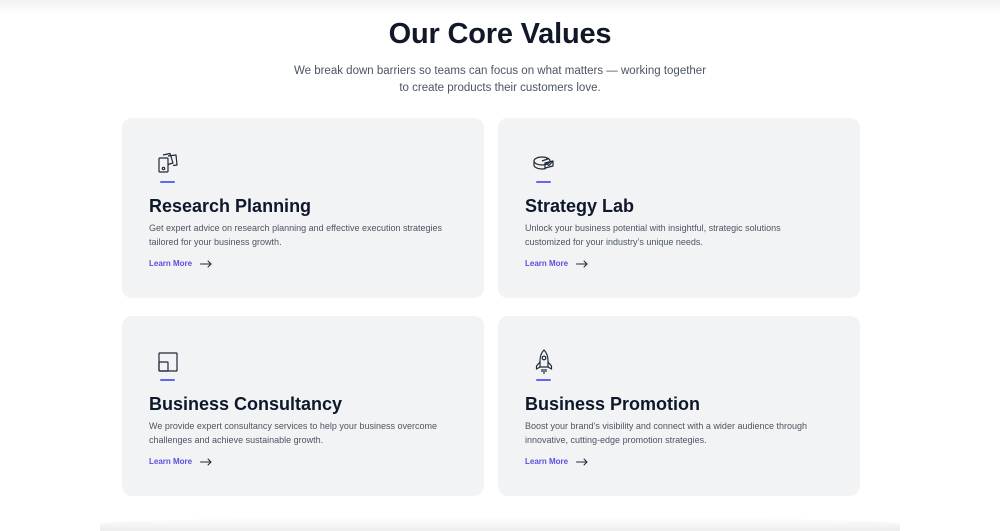  I want to click on rocket-icon, so click(544, 362).